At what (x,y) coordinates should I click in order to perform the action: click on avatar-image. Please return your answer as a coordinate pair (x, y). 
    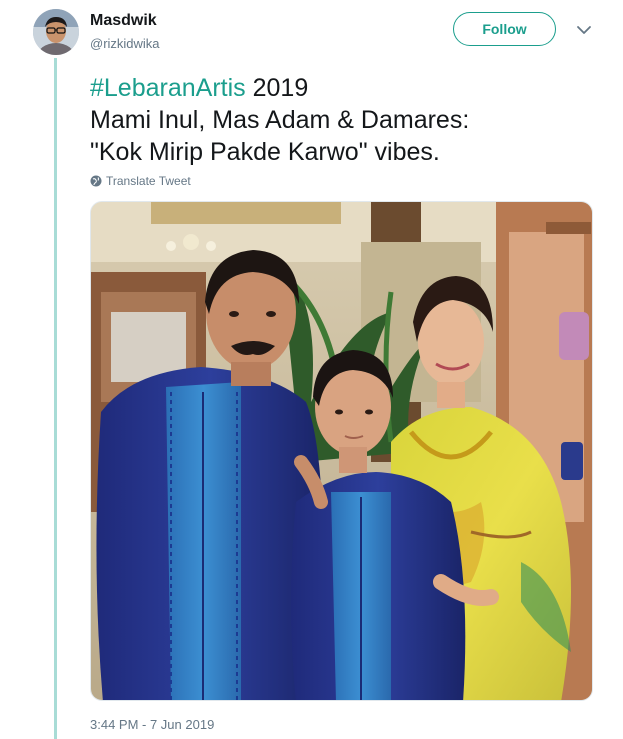
    Looking at the image, I should click on (56, 32).